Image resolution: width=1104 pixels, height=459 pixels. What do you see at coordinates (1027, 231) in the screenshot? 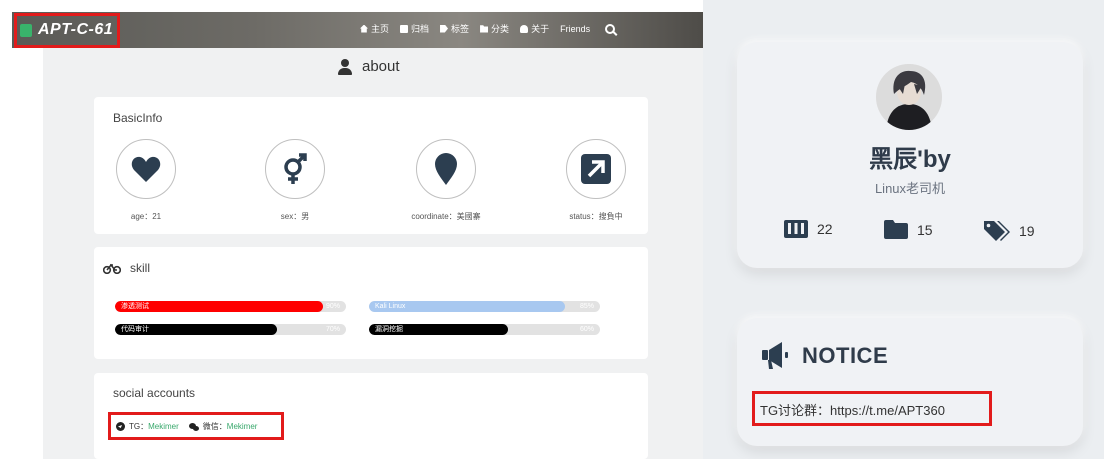
I see `tags-count: 19` at bounding box center [1027, 231].